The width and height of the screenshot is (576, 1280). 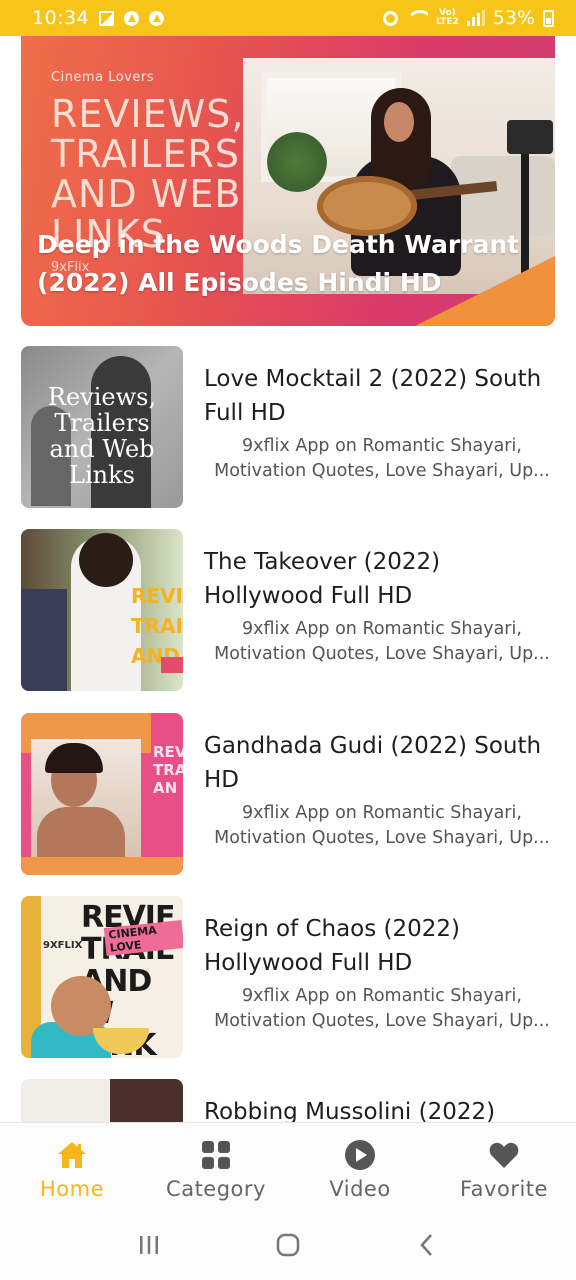 What do you see at coordinates (390, 18) in the screenshot?
I see `alarm-icon` at bounding box center [390, 18].